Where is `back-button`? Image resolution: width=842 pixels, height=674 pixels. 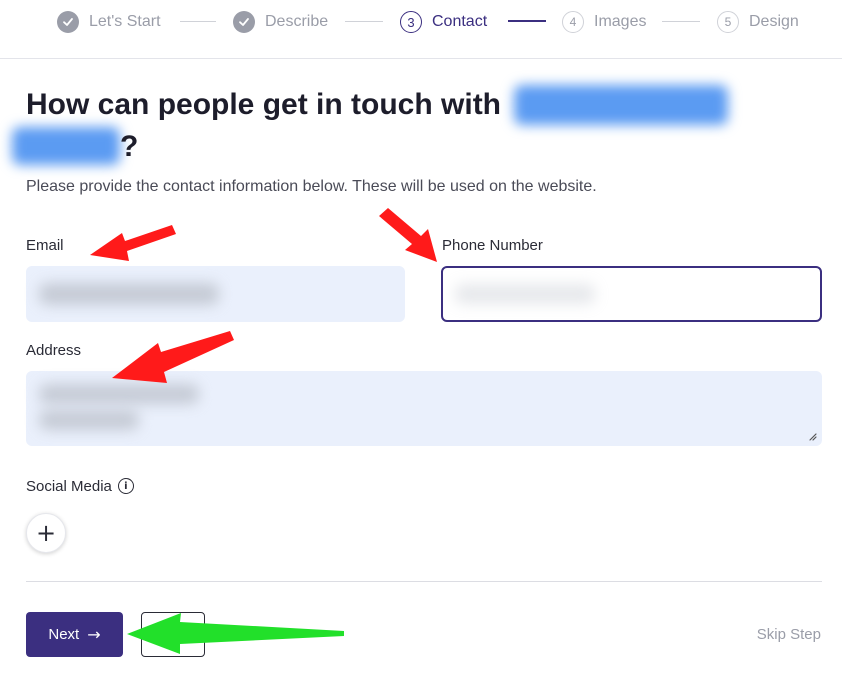 back-button is located at coordinates (173, 634).